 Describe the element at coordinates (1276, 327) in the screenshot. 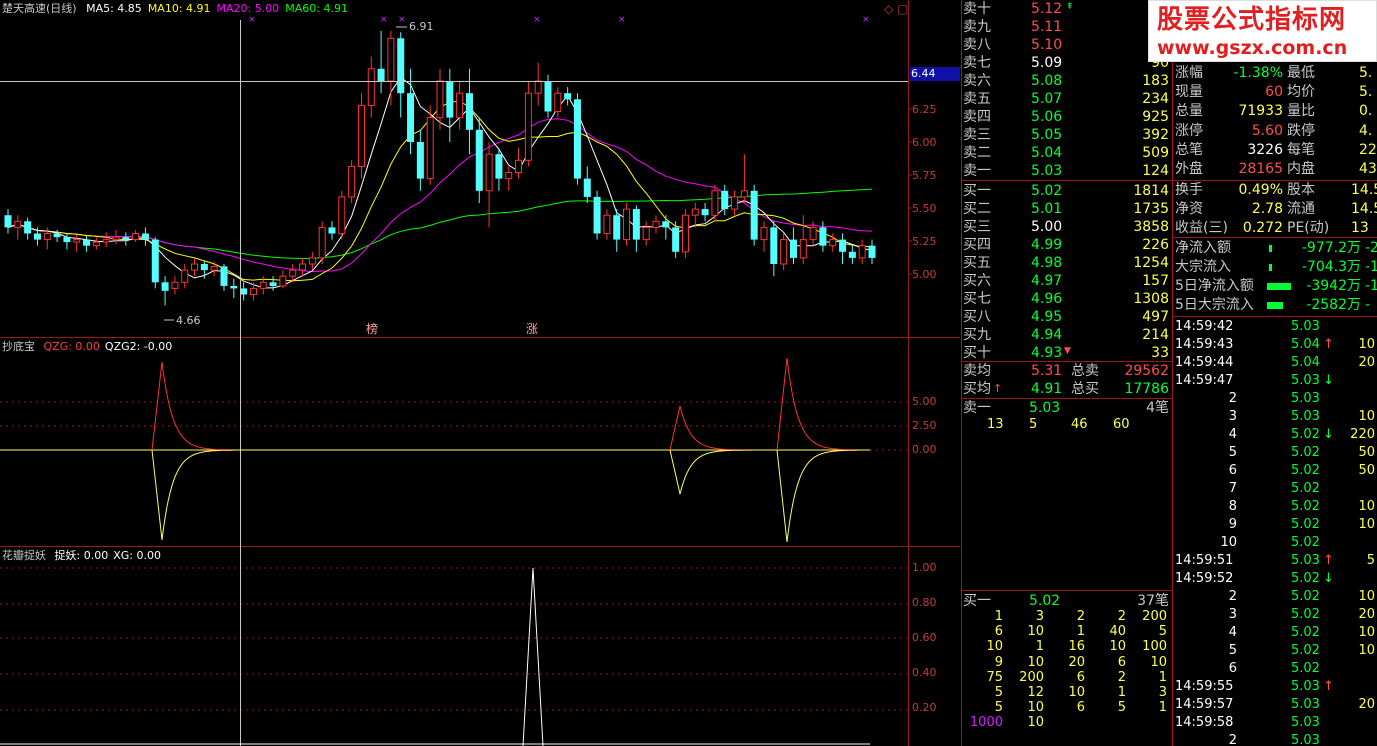

I see `tick-row: 14:59:42 5.03` at that location.